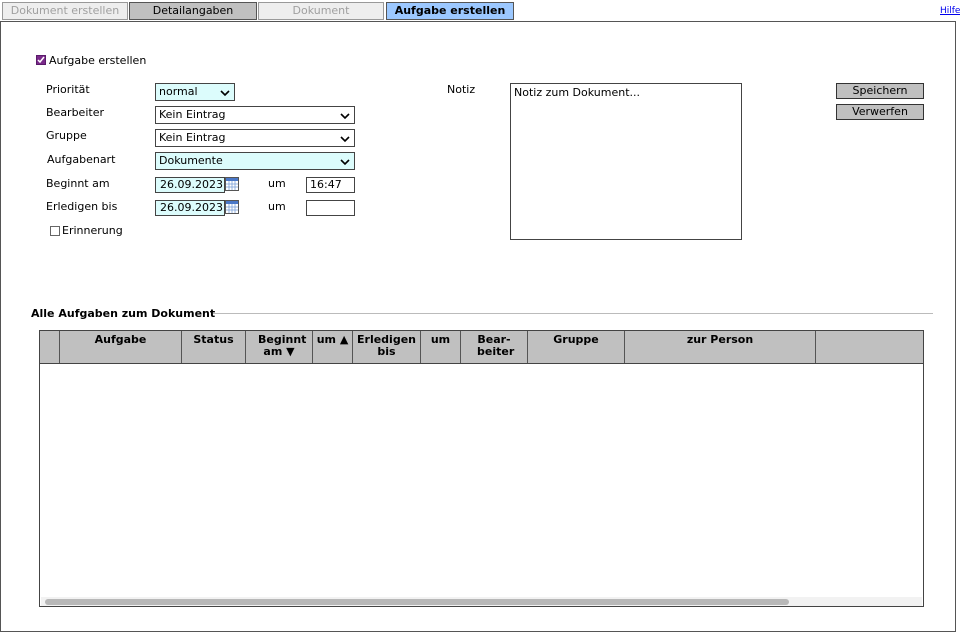 This screenshot has height=634, width=960. Describe the element at coordinates (461, 89) in the screenshot. I see `note-label: Notiz` at that location.